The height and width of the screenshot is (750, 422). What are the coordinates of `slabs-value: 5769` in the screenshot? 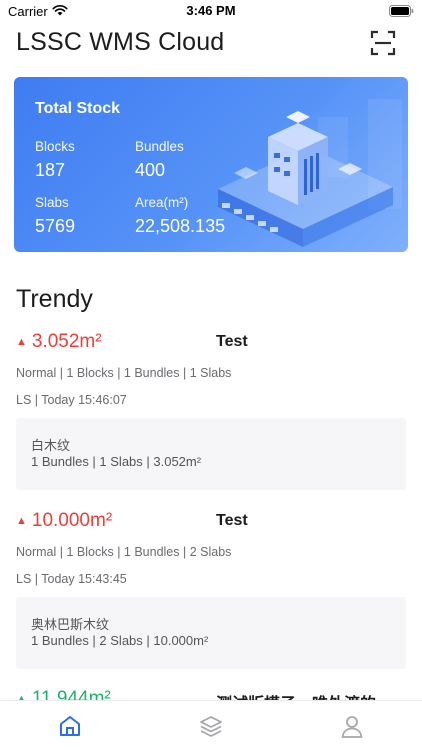 It's located at (55, 226).